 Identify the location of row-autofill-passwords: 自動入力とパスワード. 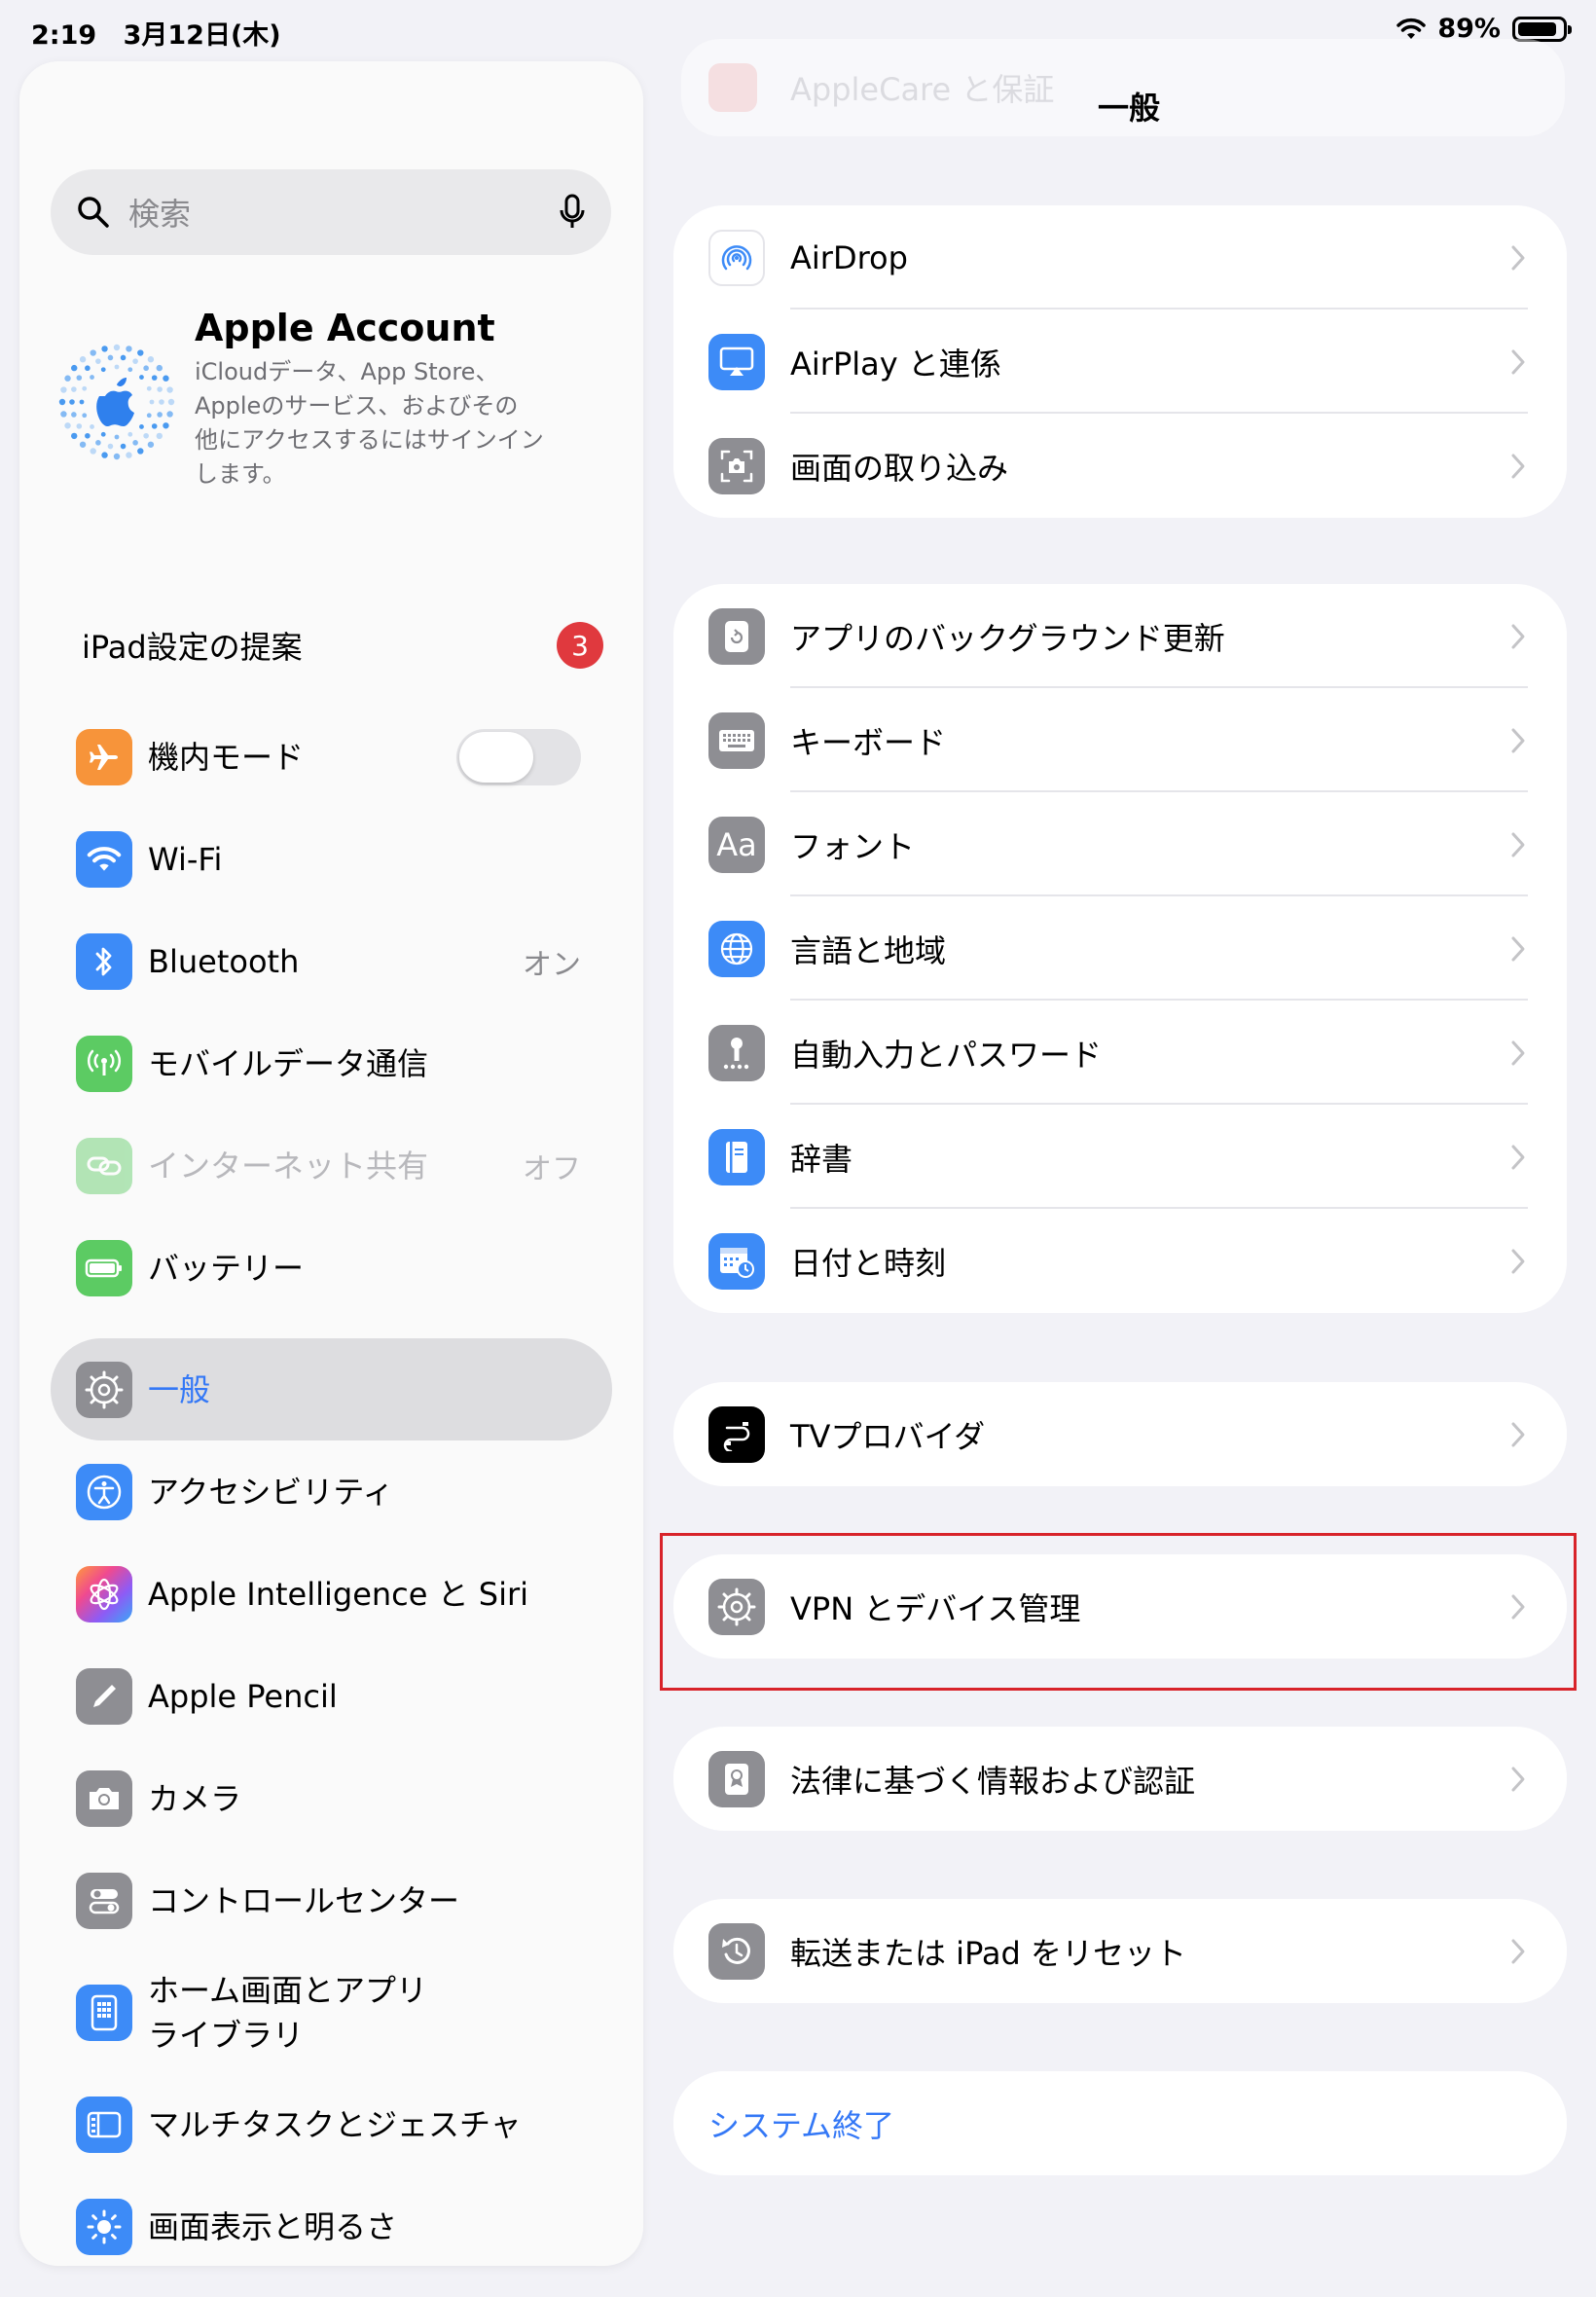
(1120, 1053).